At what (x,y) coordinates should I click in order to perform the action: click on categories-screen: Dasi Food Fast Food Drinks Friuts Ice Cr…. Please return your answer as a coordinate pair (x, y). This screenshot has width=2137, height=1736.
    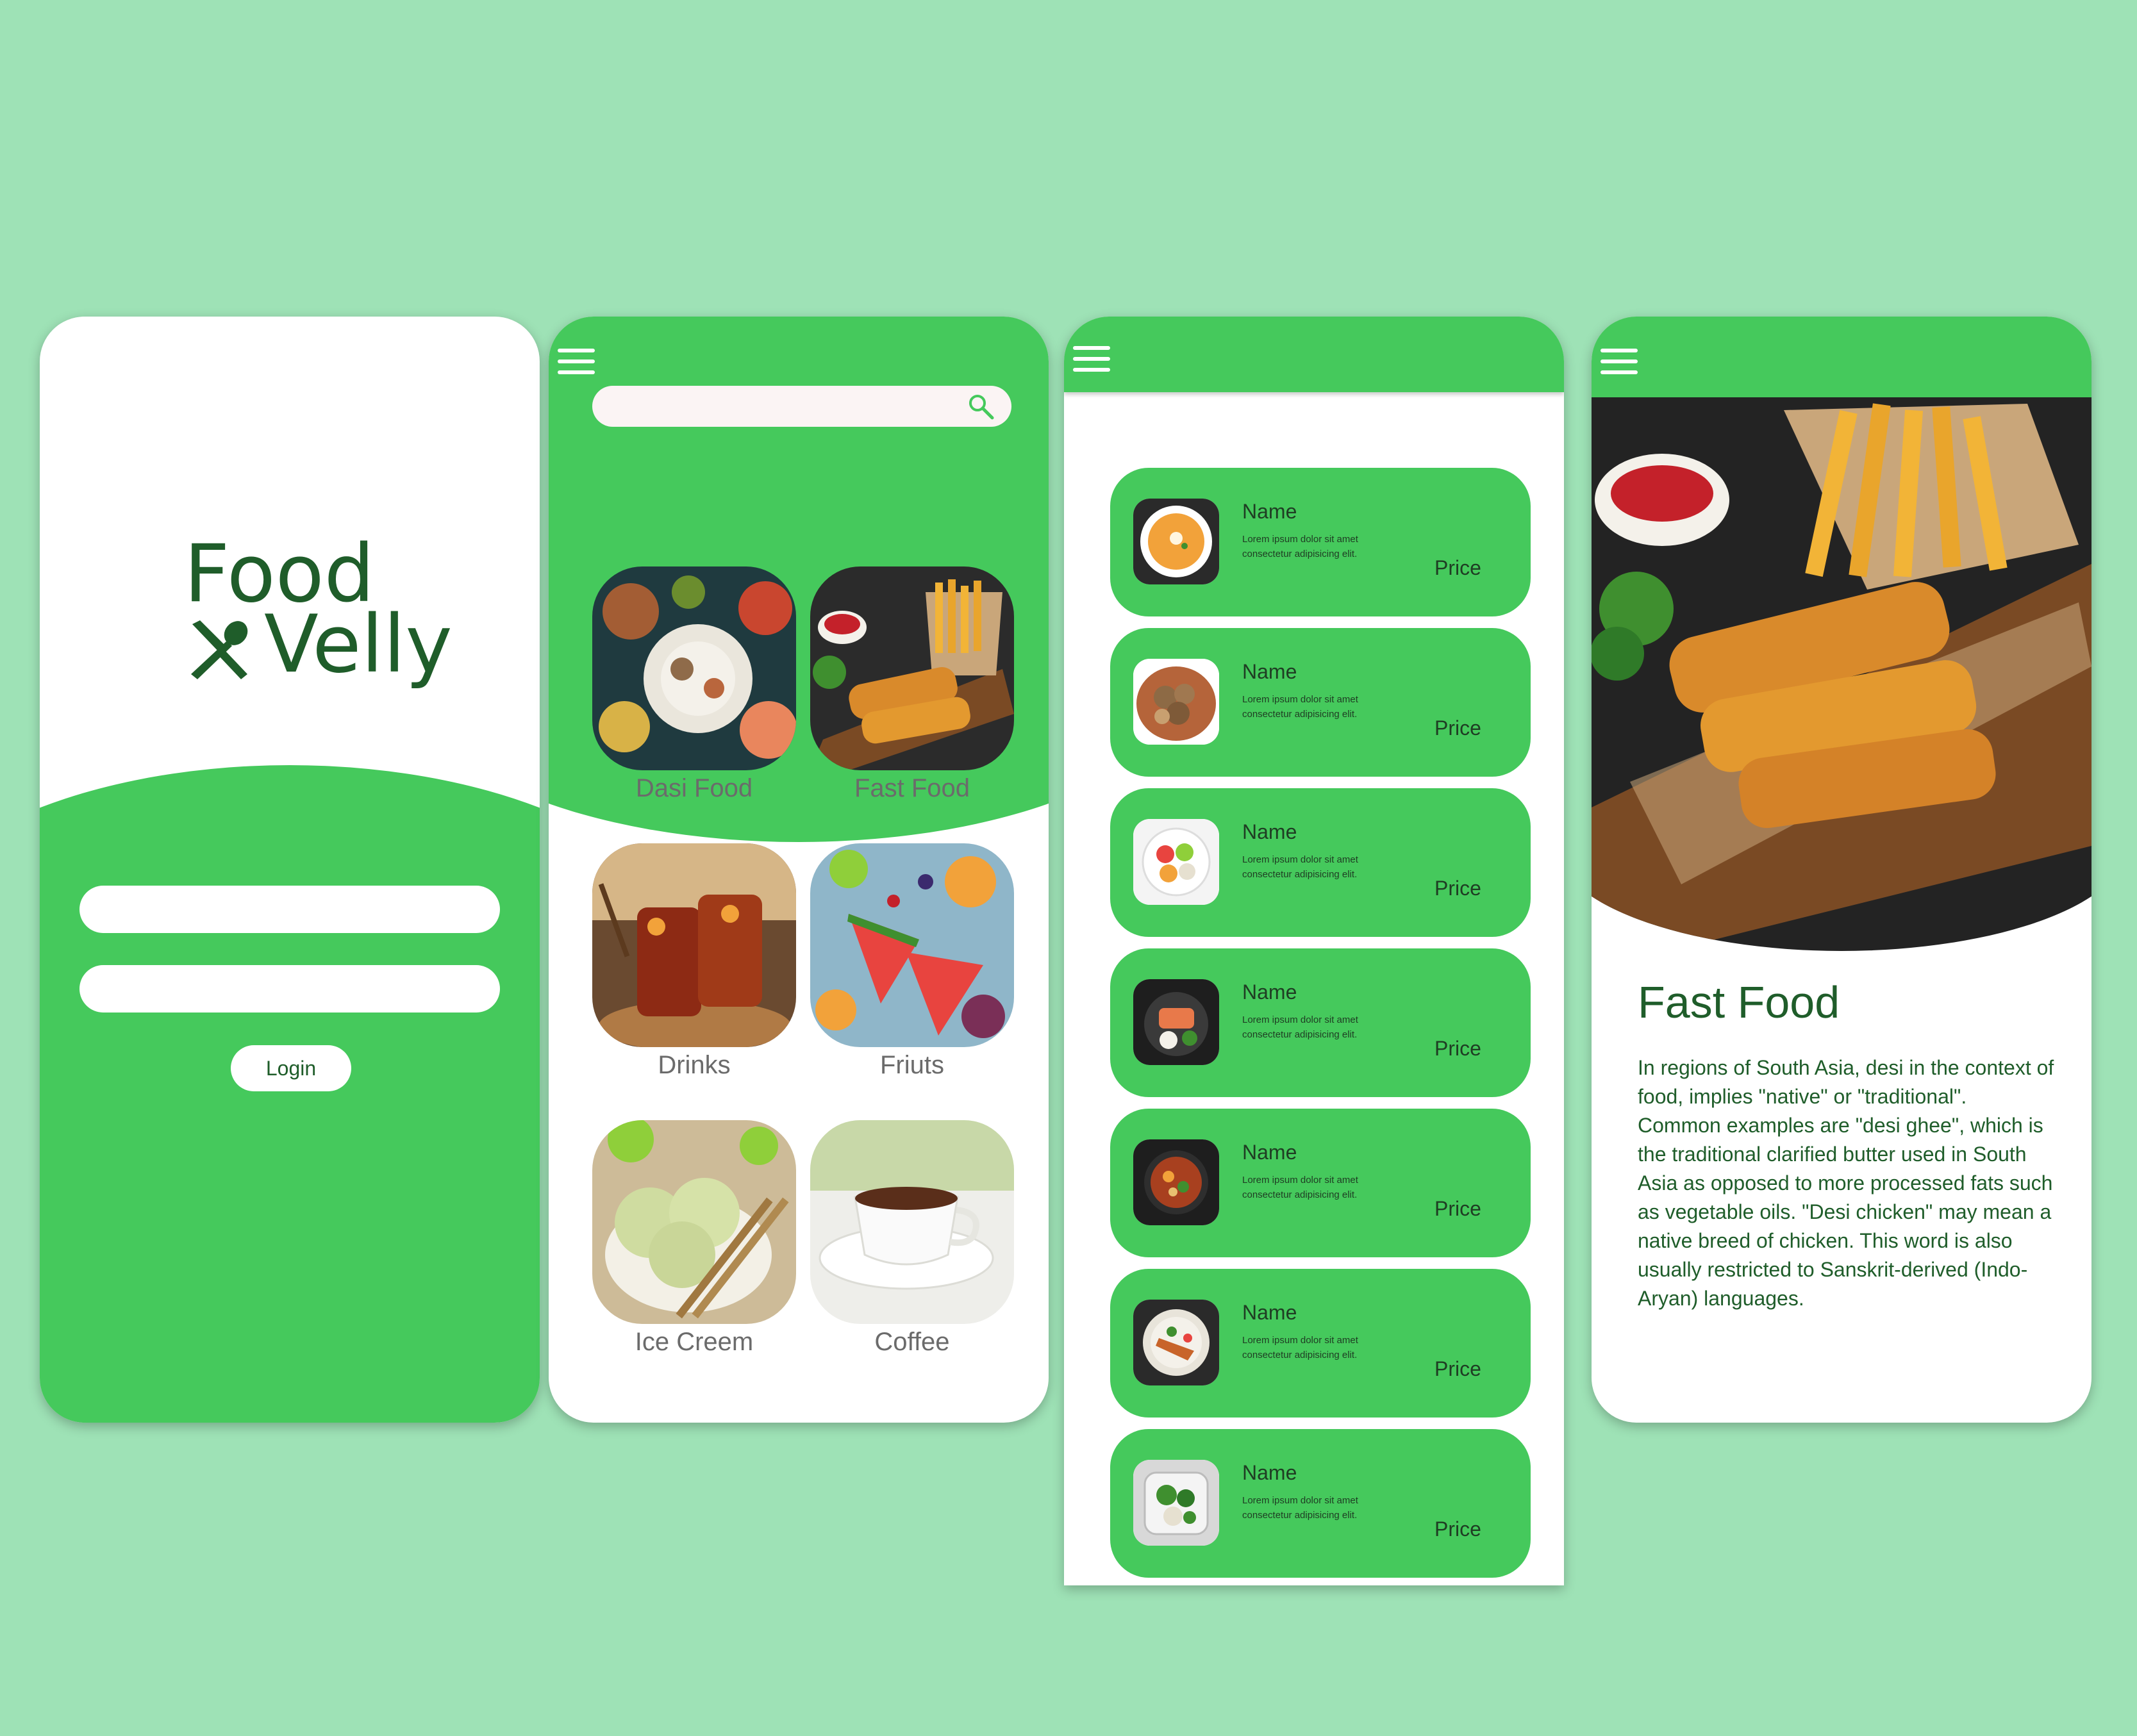
    Looking at the image, I should click on (799, 870).